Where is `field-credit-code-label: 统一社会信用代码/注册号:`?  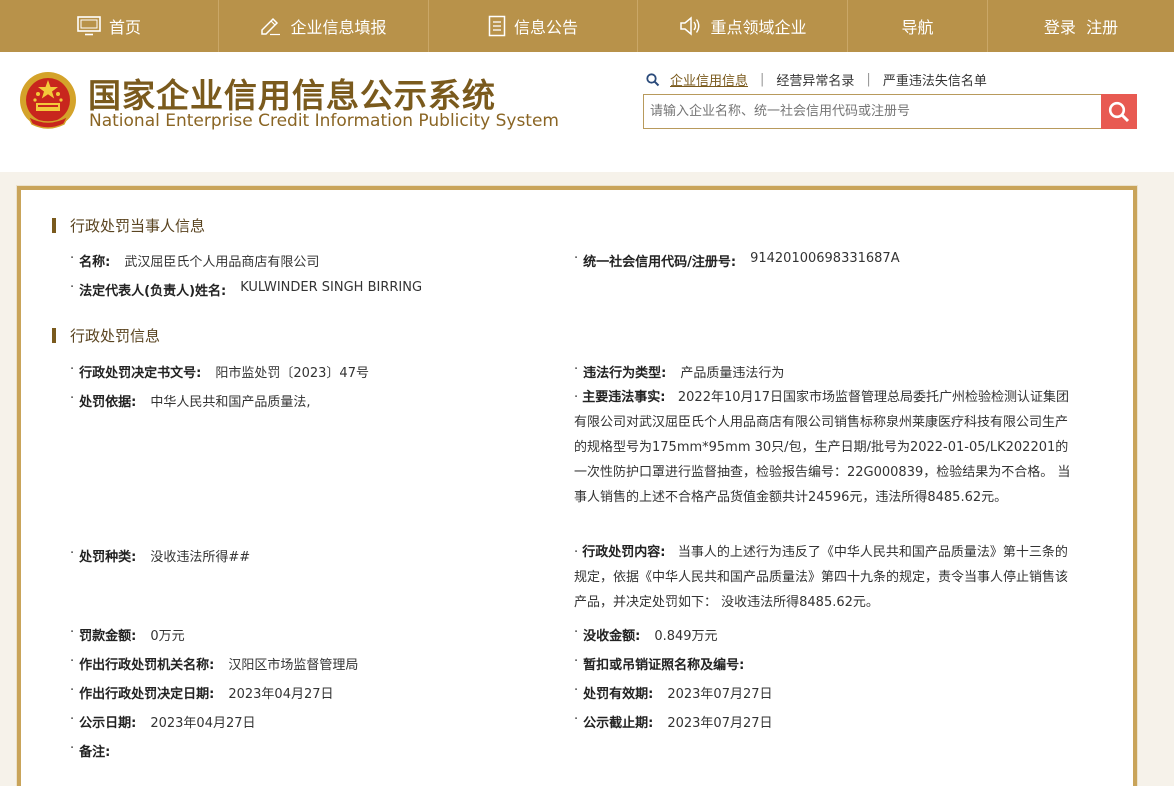 field-credit-code-label: 统一社会信用代码/注册号: is located at coordinates (660, 262).